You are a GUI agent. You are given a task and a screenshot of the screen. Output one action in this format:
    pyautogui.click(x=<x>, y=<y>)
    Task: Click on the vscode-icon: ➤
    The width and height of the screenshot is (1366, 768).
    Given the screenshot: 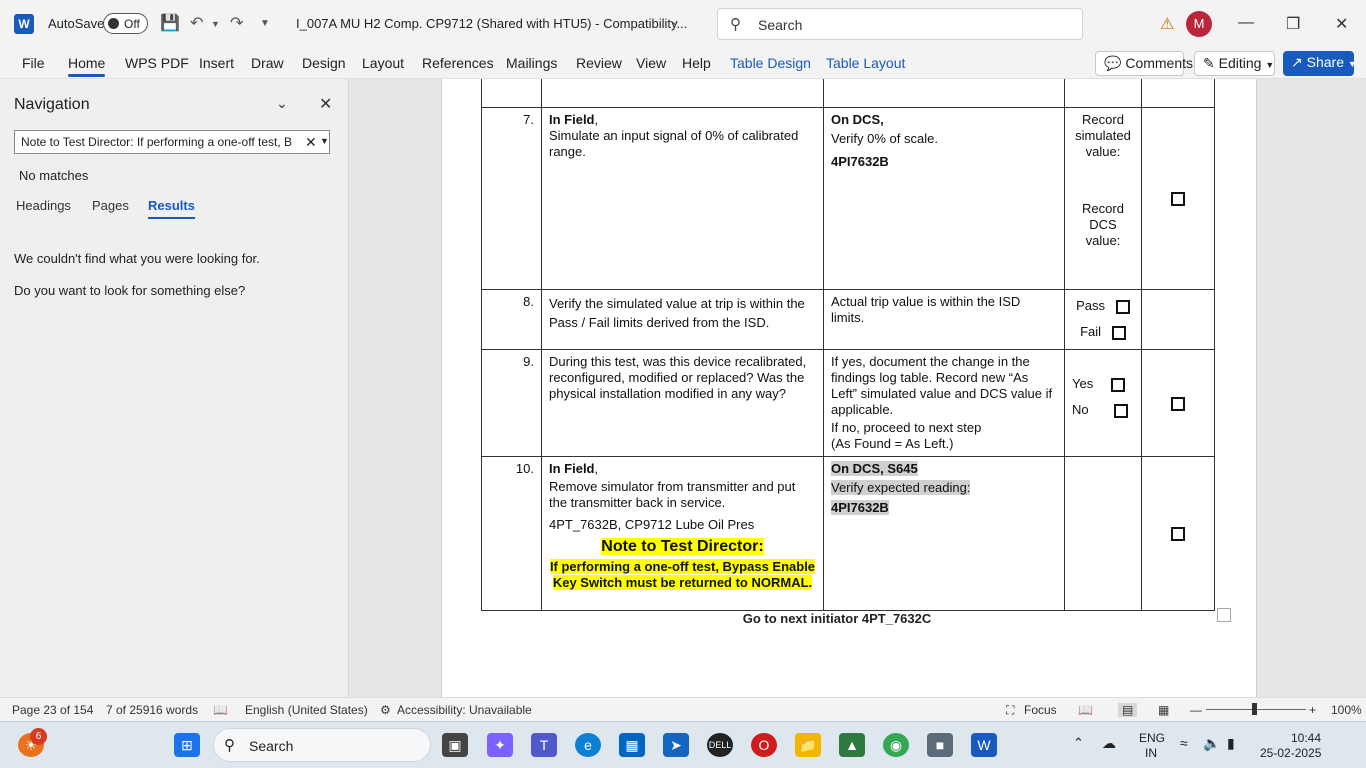 What is the action you would take?
    pyautogui.click(x=676, y=745)
    